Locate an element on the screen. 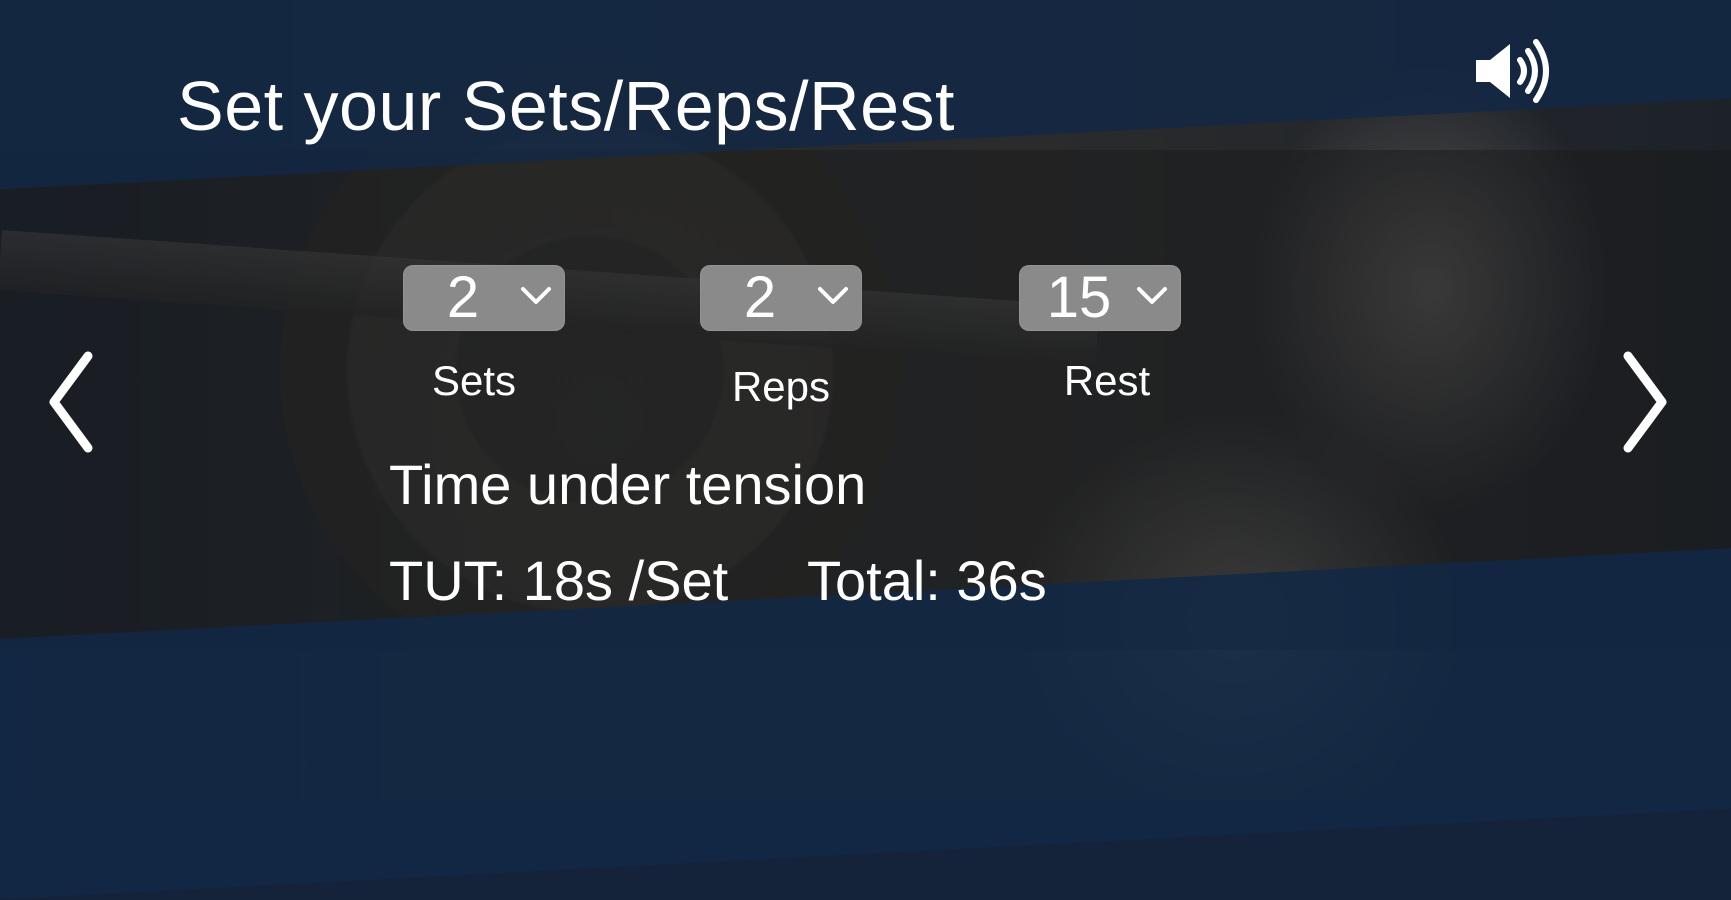 The height and width of the screenshot is (900, 1731). previous-button is located at coordinates (74, 402).